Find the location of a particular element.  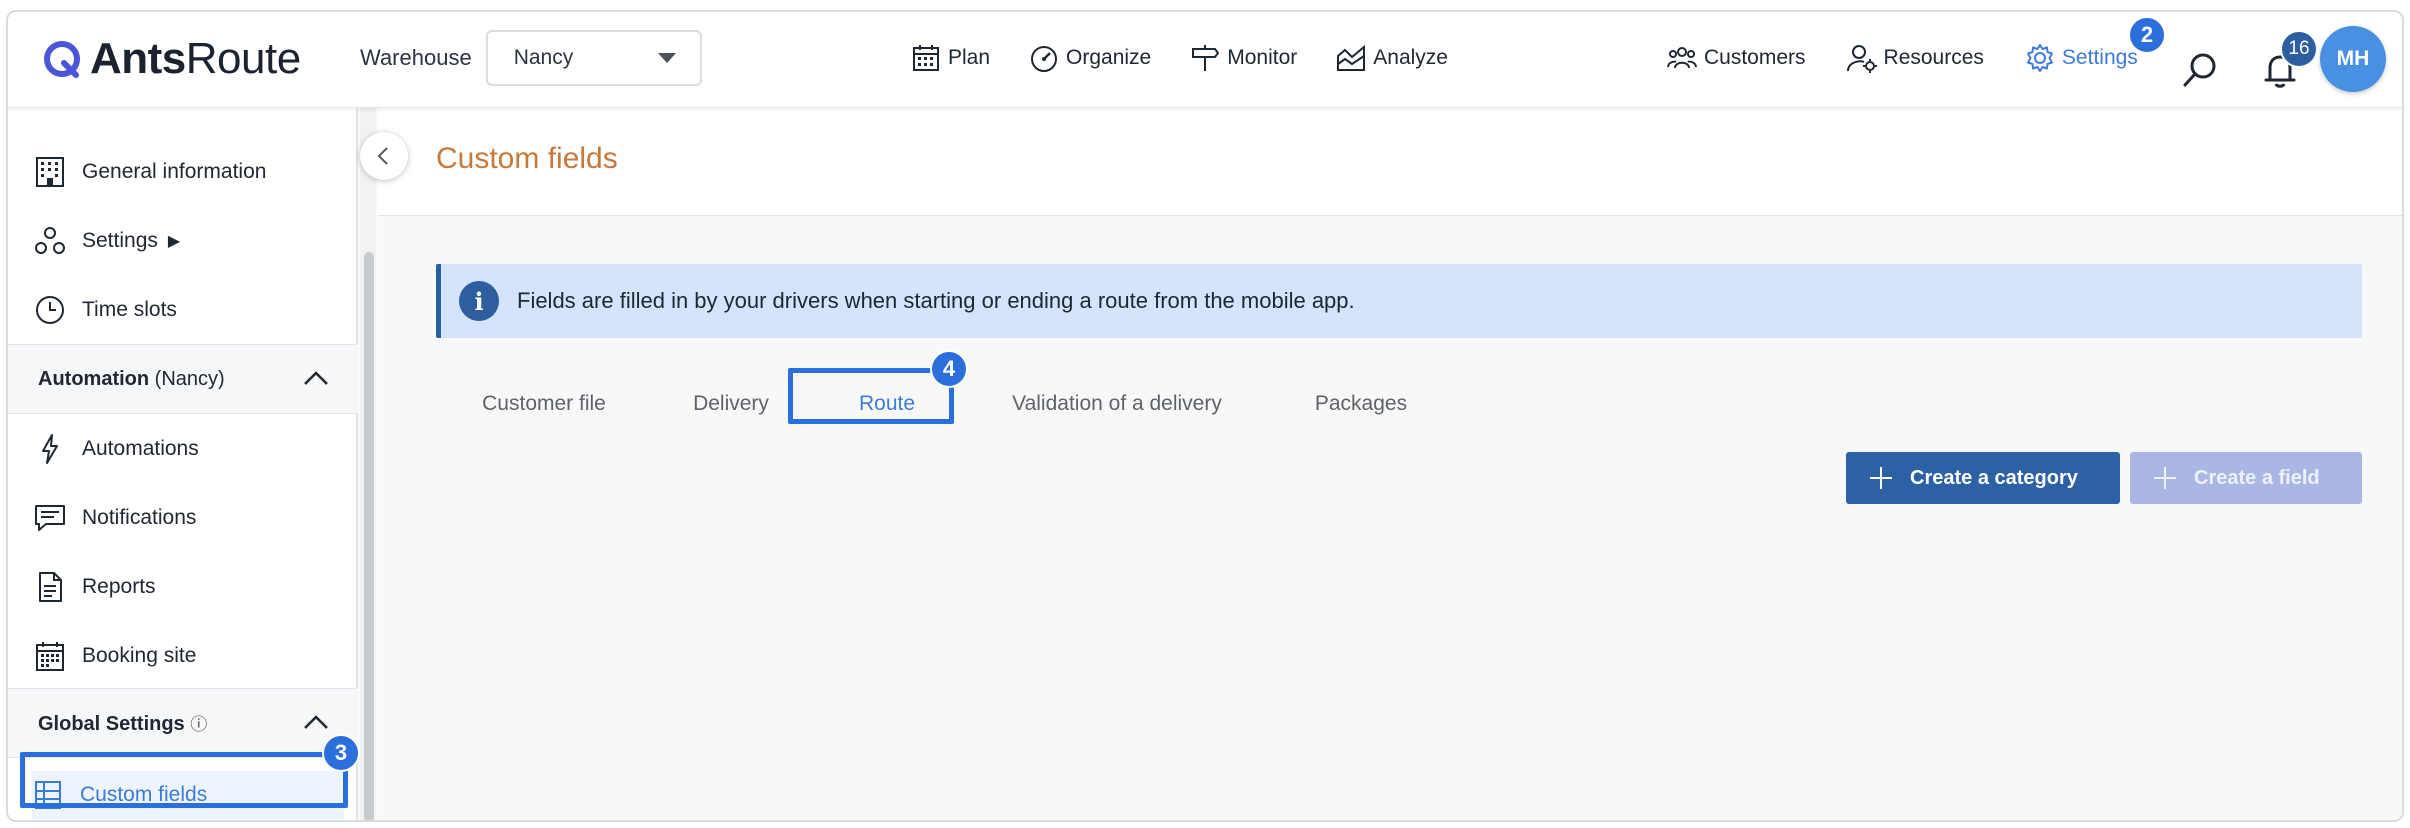

create-category-label: Create a category is located at coordinates (1994, 477).